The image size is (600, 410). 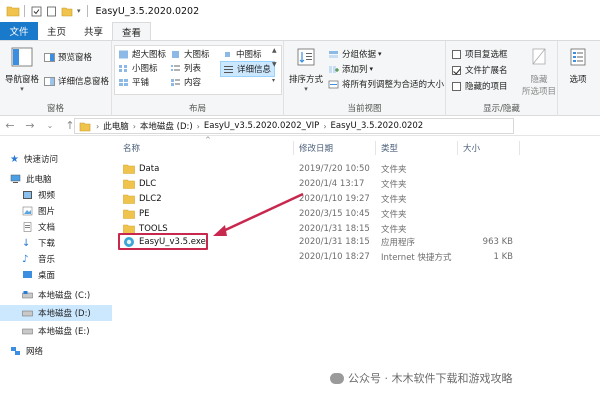 What do you see at coordinates (317, 169) in the screenshot?
I see `list-item: Data 2019/7/20 10:50 文件夹` at bounding box center [317, 169].